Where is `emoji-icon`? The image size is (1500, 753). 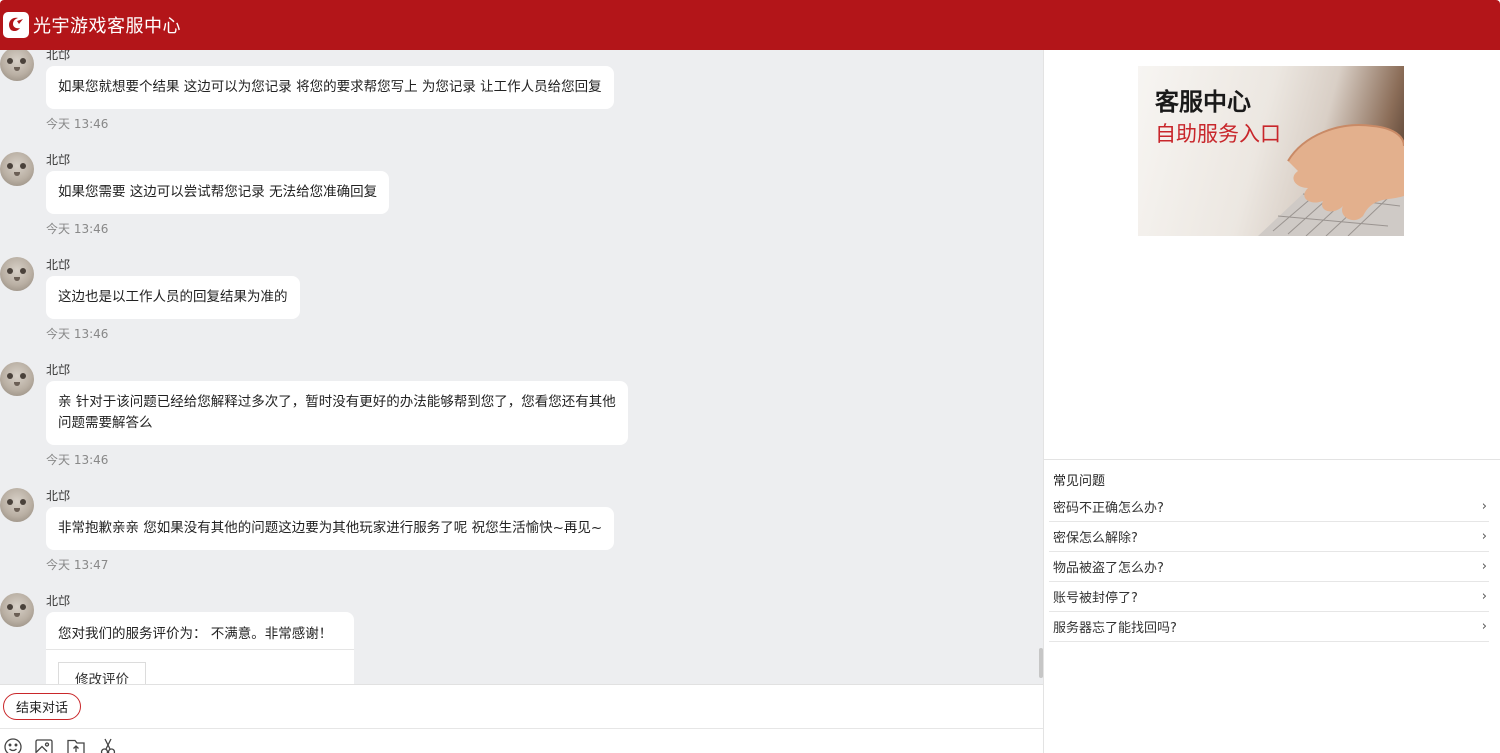
emoji-icon is located at coordinates (13, 745).